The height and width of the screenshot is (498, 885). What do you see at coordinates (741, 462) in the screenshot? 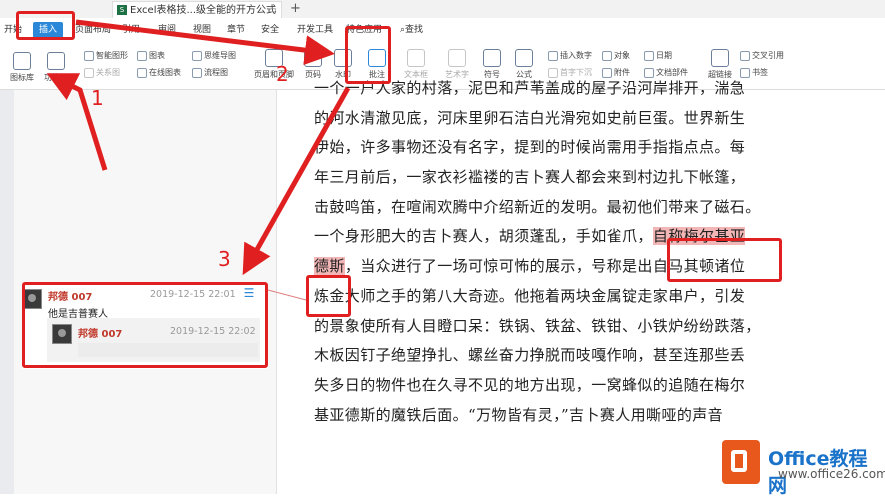
I see `office-logo-icon` at bounding box center [741, 462].